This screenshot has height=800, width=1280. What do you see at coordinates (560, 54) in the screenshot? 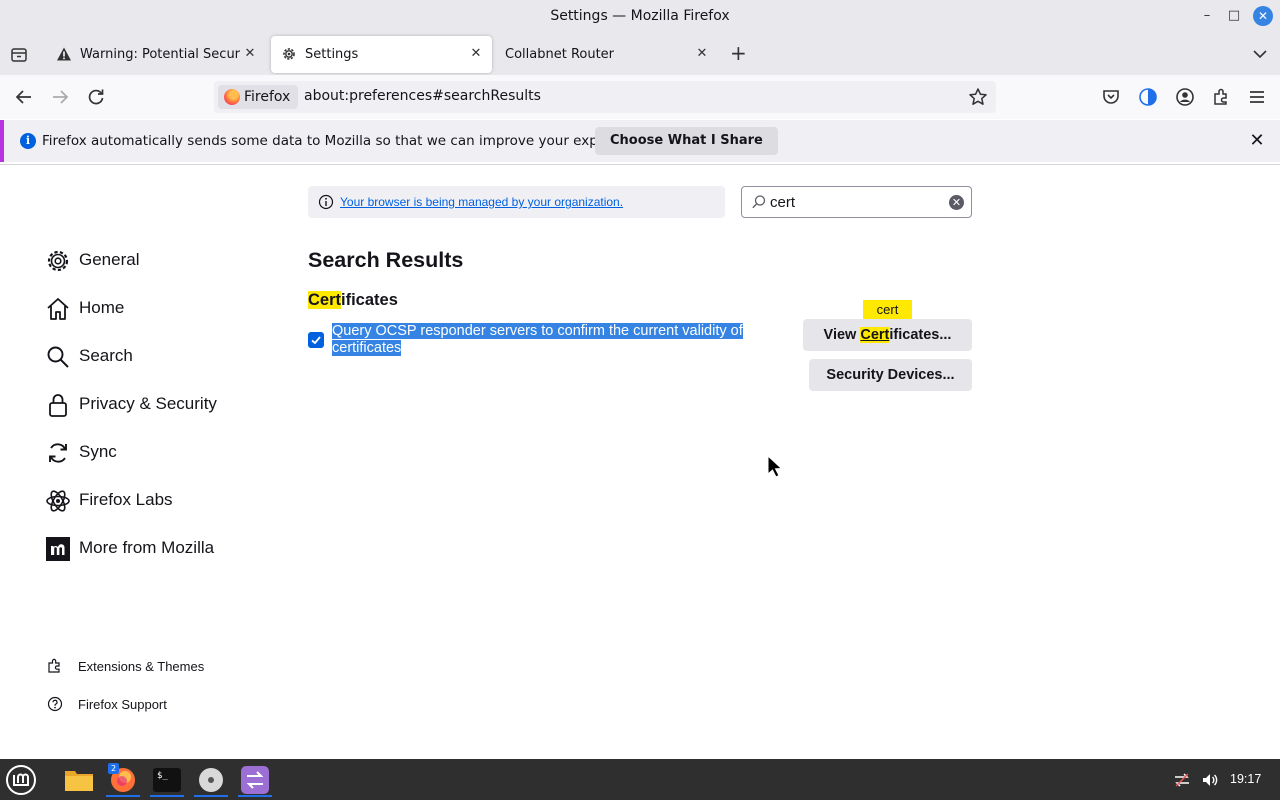
I see `tab-label: Collabnet Router` at bounding box center [560, 54].